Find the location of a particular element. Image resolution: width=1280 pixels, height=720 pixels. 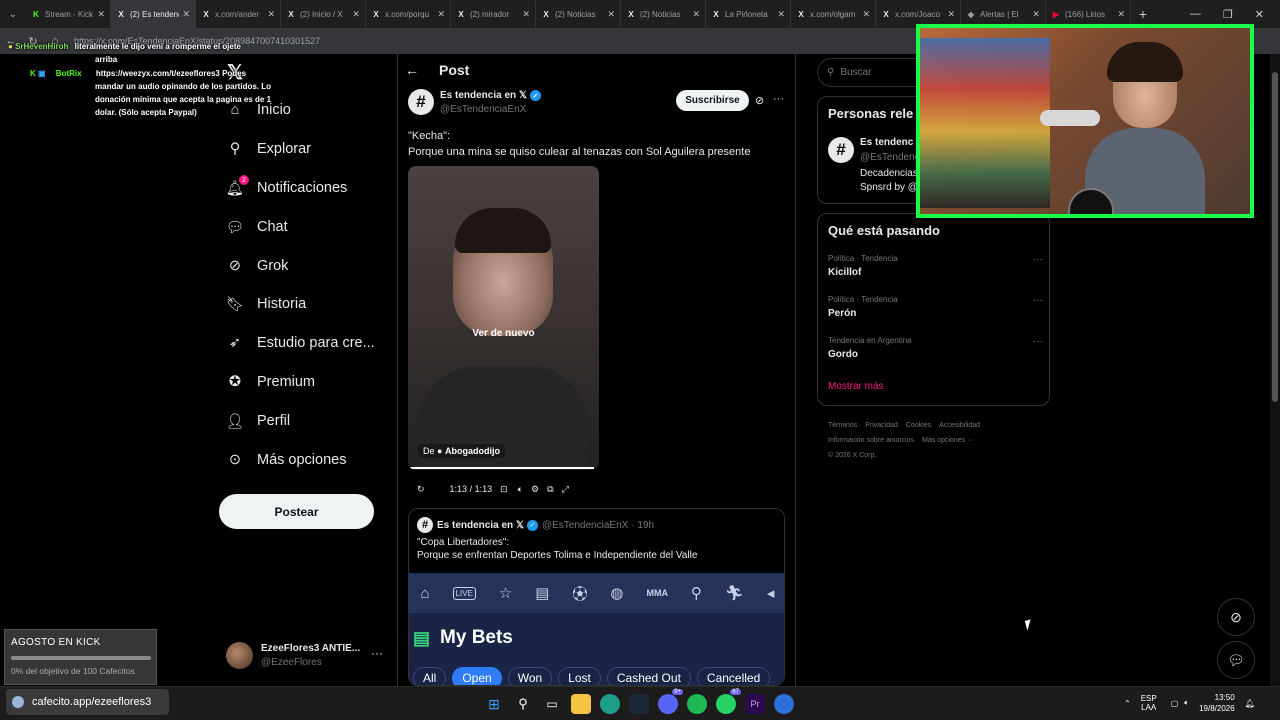

maximize-window-icon: ❐ is located at coordinates (1228, 14).